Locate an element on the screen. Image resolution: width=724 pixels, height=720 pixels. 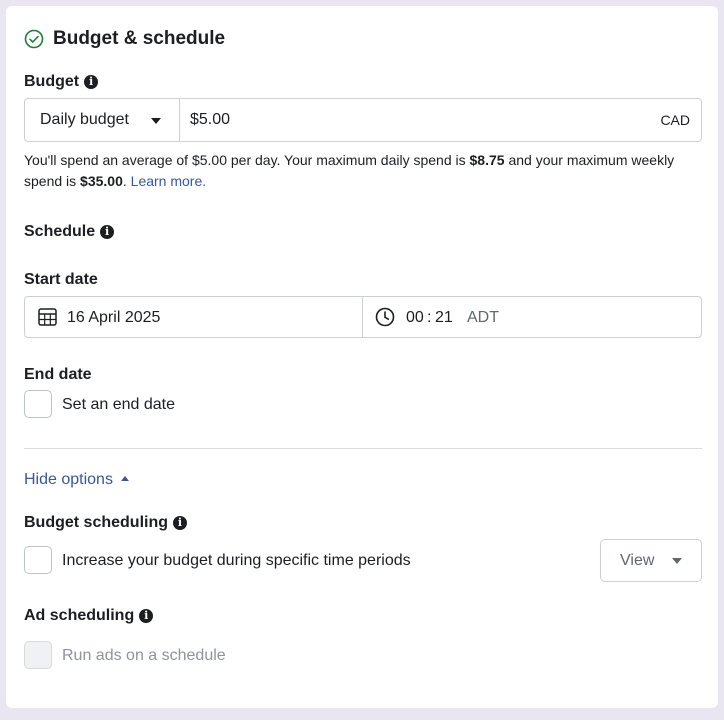
view-dropdown-button: View is located at coordinates (651, 560).